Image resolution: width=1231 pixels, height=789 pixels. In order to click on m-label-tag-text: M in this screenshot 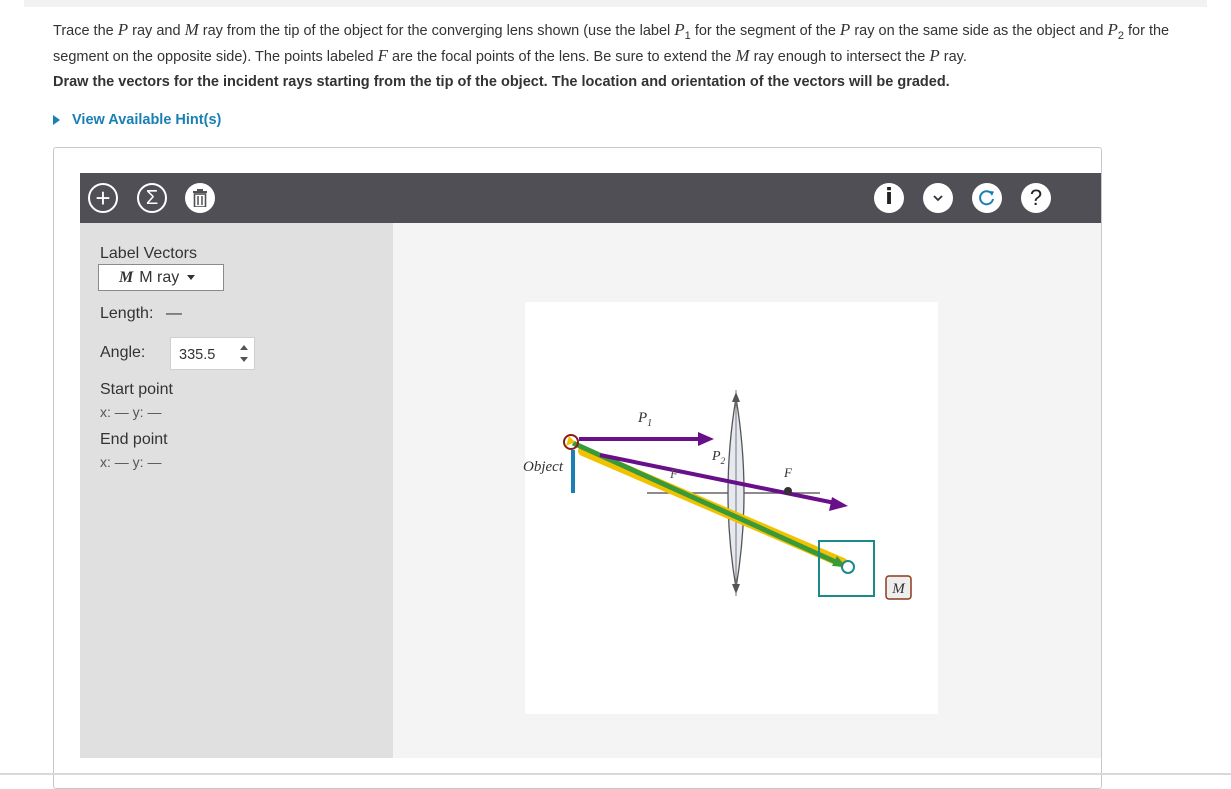, I will do `click(898, 589)`.